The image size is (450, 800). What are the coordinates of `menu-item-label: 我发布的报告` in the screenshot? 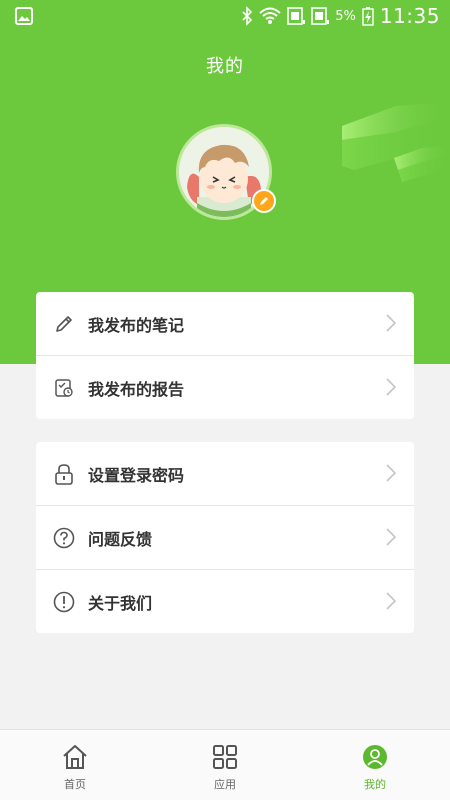 It's located at (136, 389).